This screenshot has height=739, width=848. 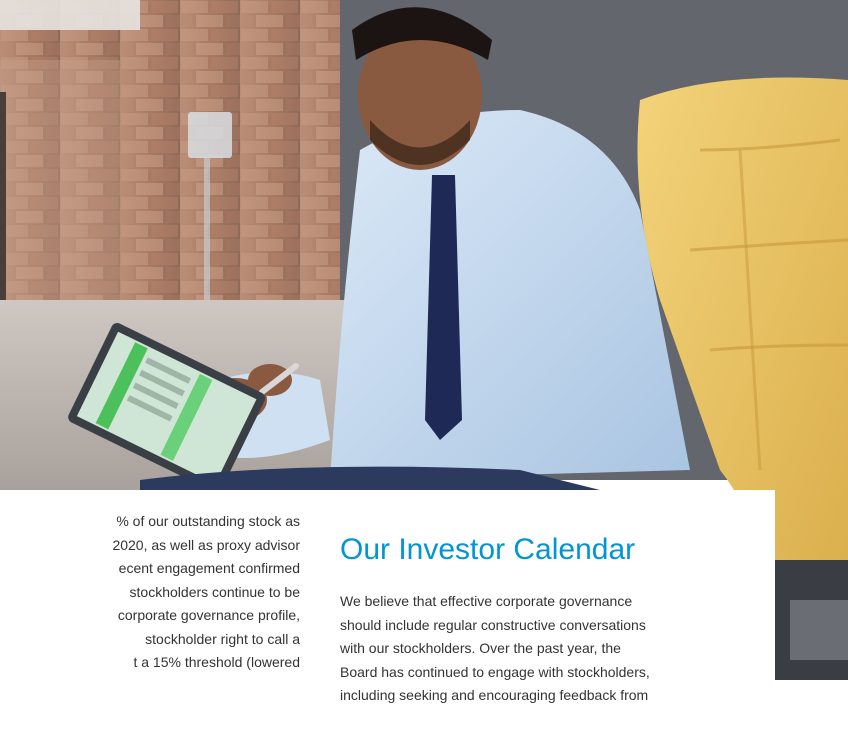 What do you see at coordinates (488, 549) in the screenshot?
I see `section-heading: Our Investor Calendar` at bounding box center [488, 549].